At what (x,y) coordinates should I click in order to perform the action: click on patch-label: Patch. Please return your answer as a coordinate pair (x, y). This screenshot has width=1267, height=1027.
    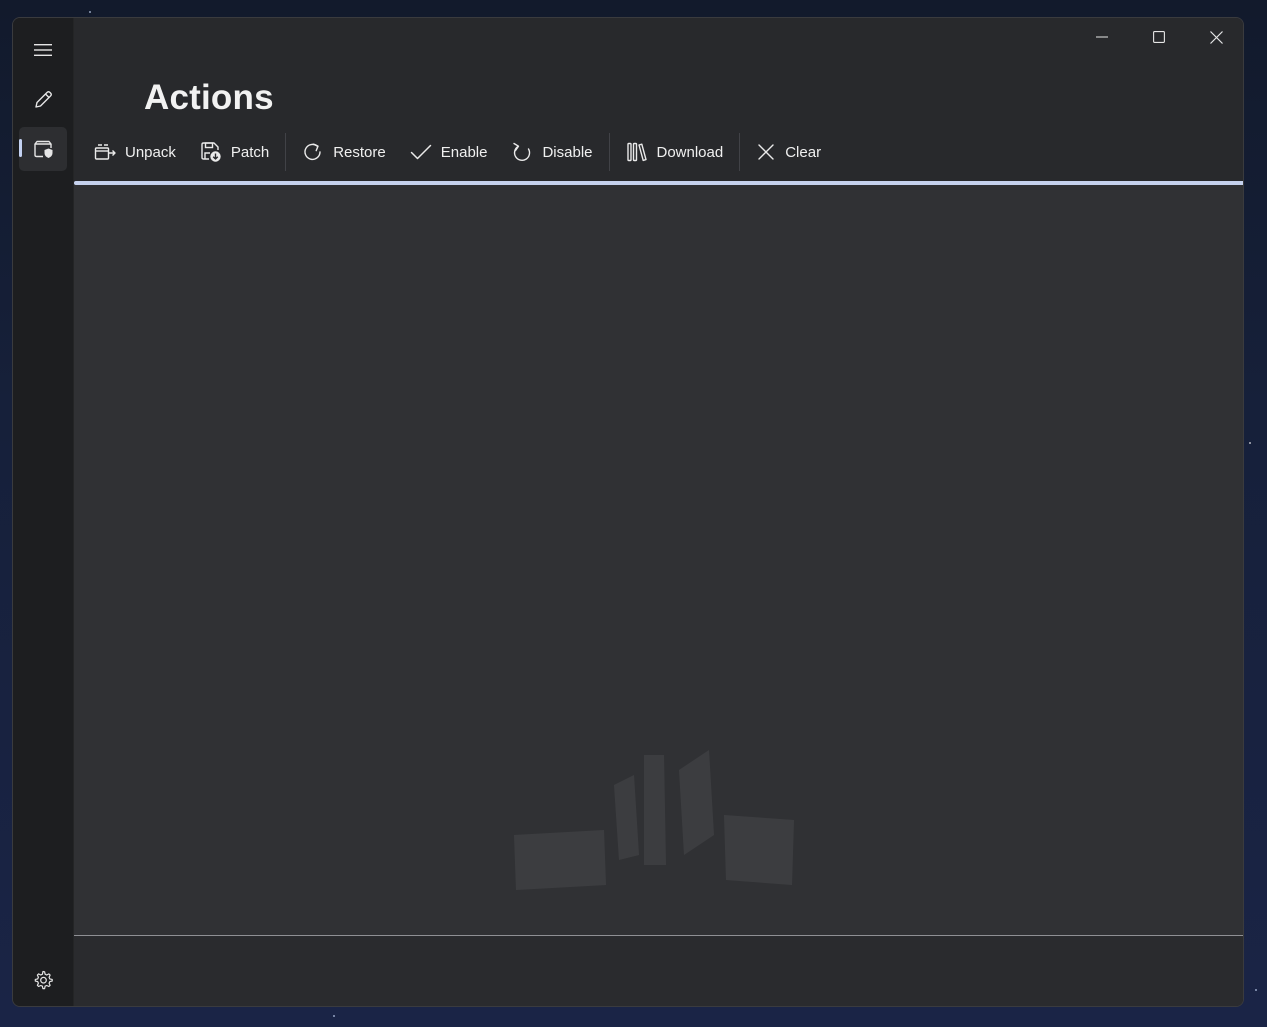
    Looking at the image, I should click on (250, 152).